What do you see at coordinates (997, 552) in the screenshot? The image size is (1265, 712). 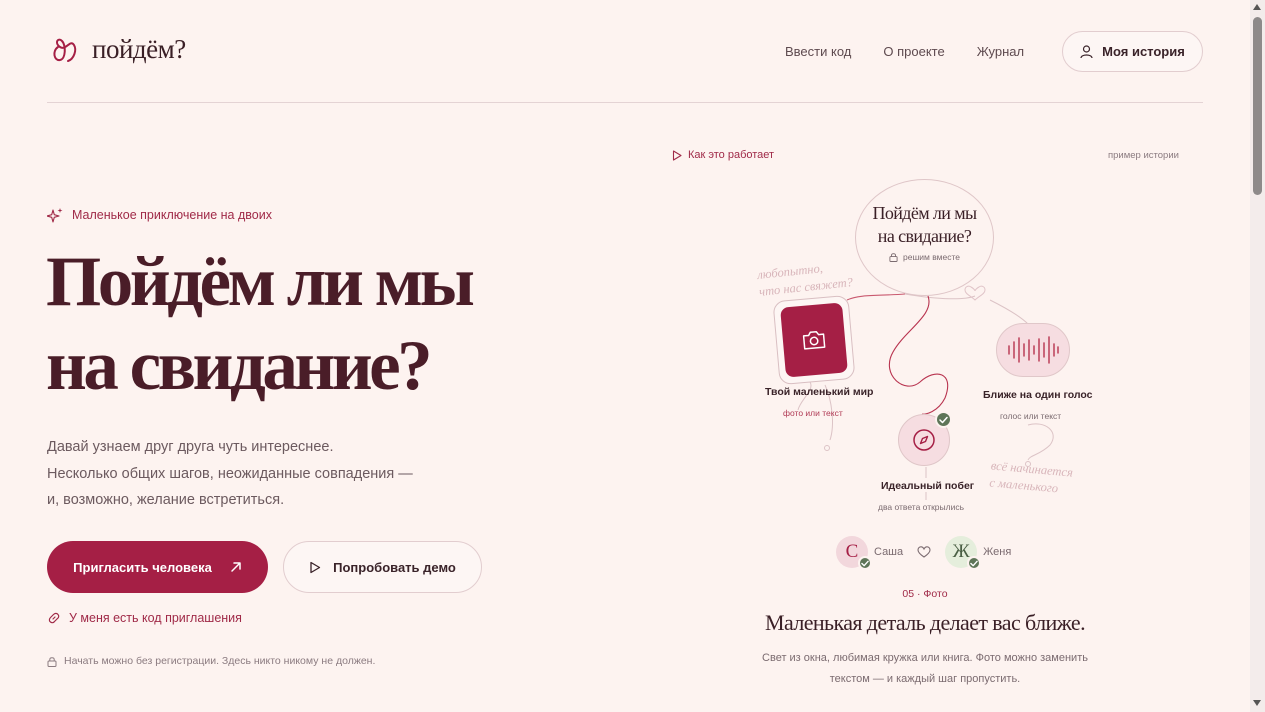 I see `participant-name: Женя` at bounding box center [997, 552].